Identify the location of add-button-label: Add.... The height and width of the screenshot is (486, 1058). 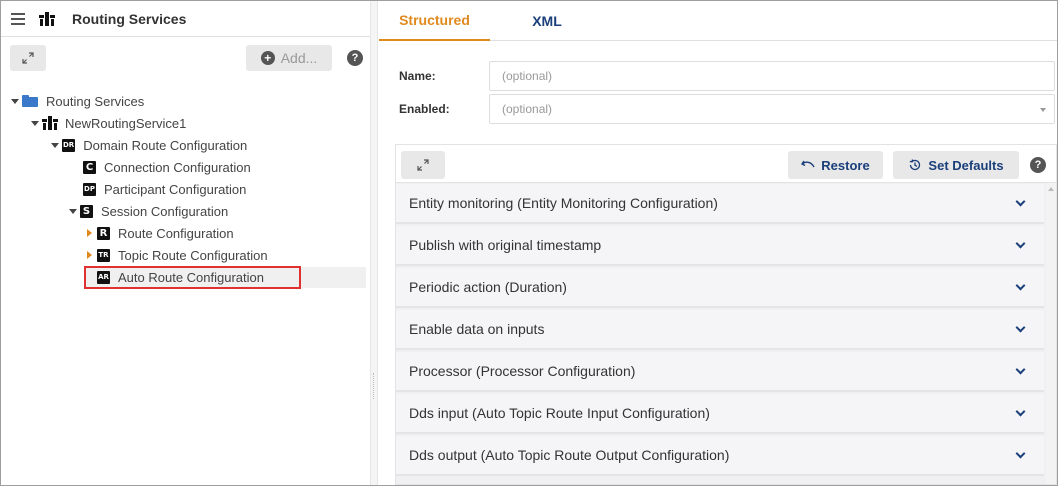
(299, 58).